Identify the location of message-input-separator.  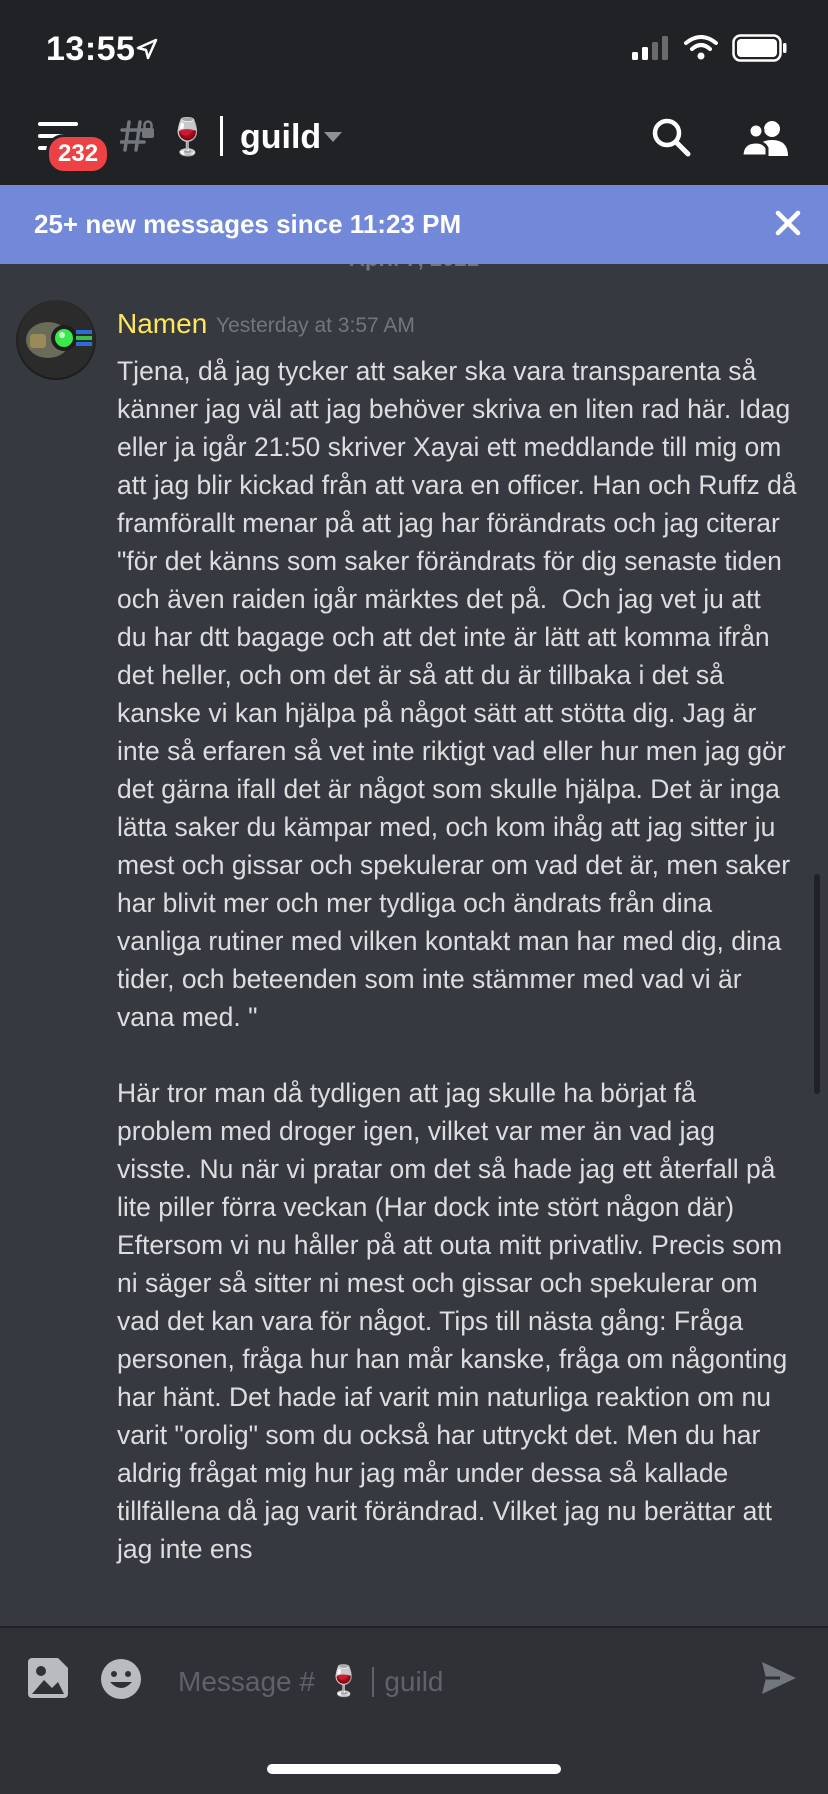
(373, 1681).